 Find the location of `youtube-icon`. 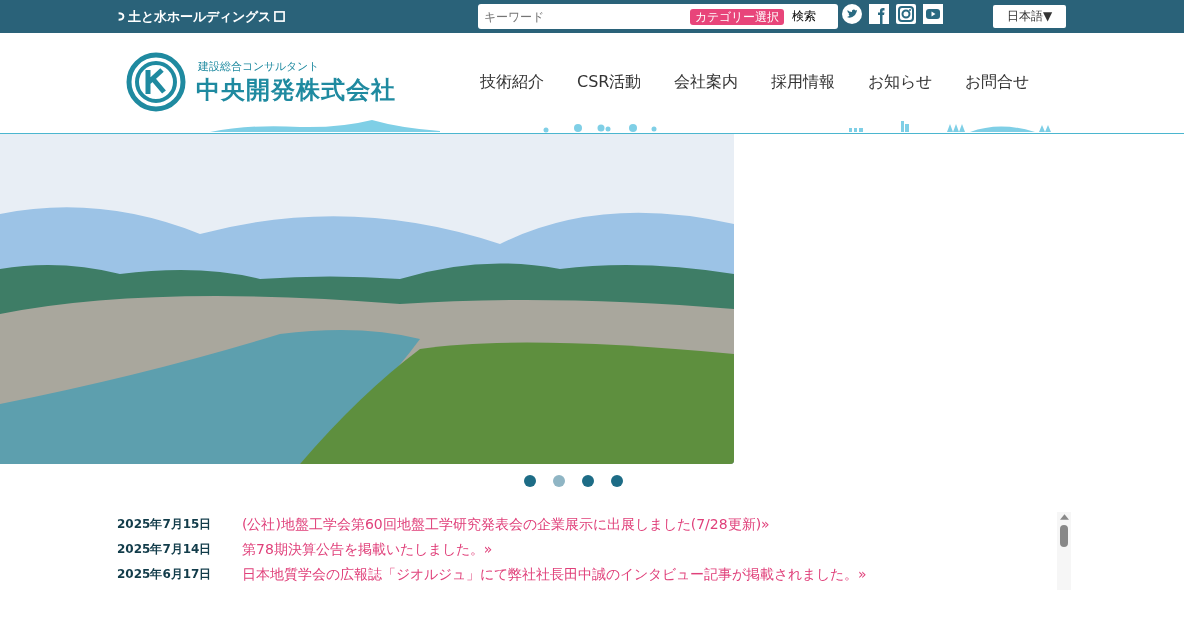

youtube-icon is located at coordinates (933, 13).